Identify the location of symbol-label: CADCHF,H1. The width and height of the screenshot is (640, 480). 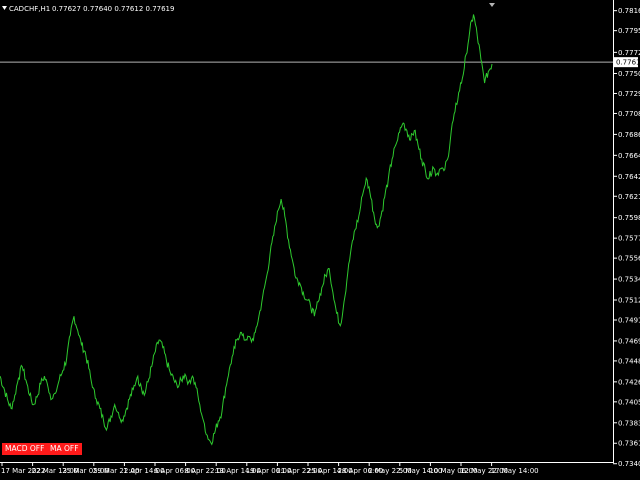
(29, 9).